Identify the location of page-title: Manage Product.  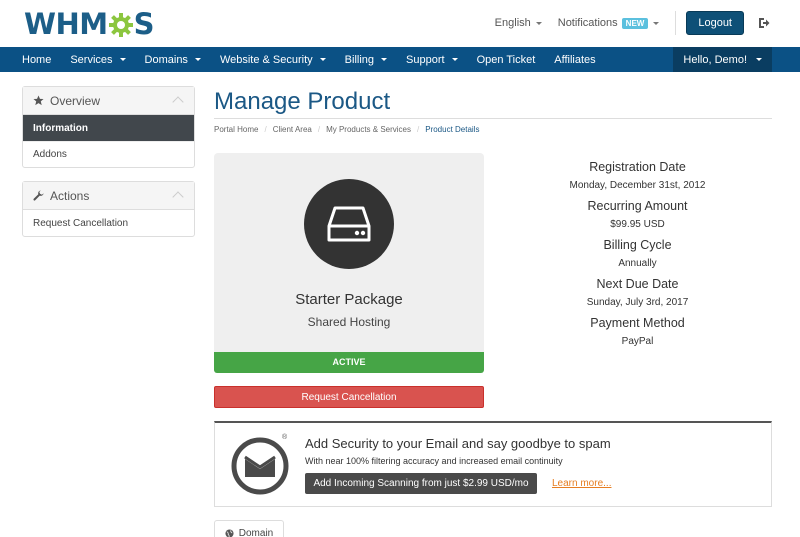
(302, 101).